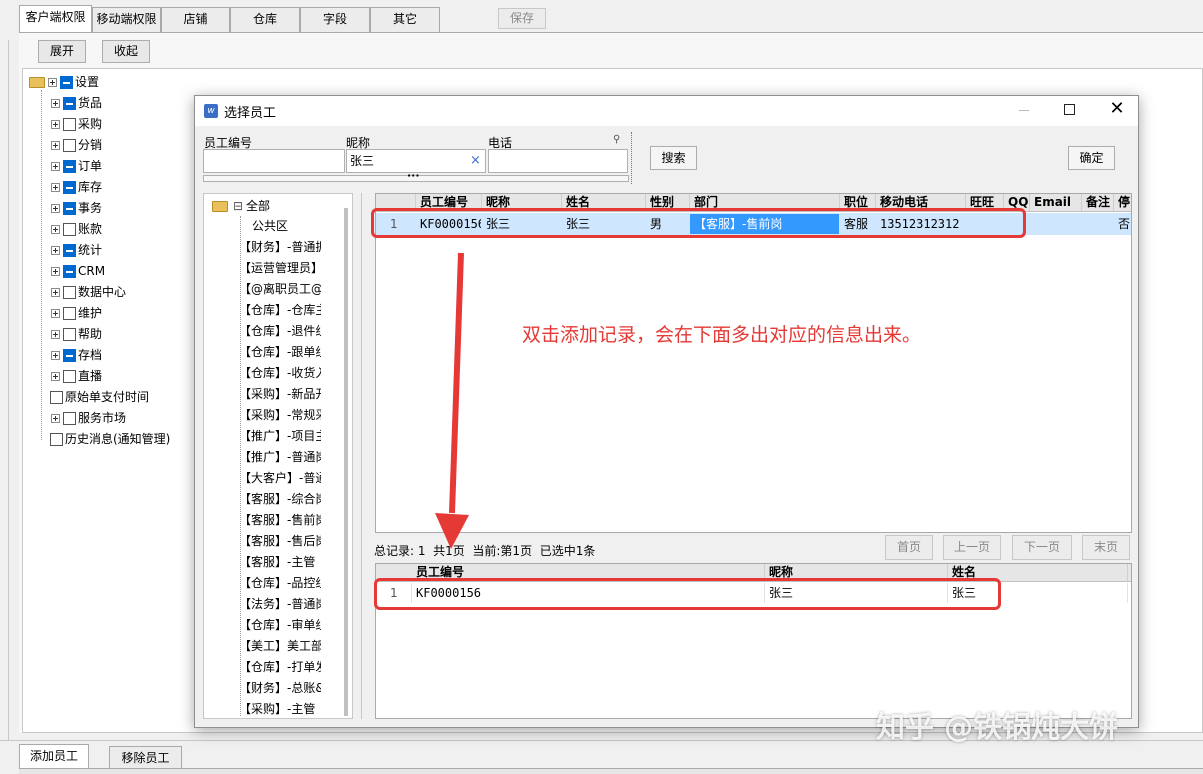 Image resolution: width=1203 pixels, height=774 pixels. I want to click on department-item: 【采购】-新品开, so click(280, 394).